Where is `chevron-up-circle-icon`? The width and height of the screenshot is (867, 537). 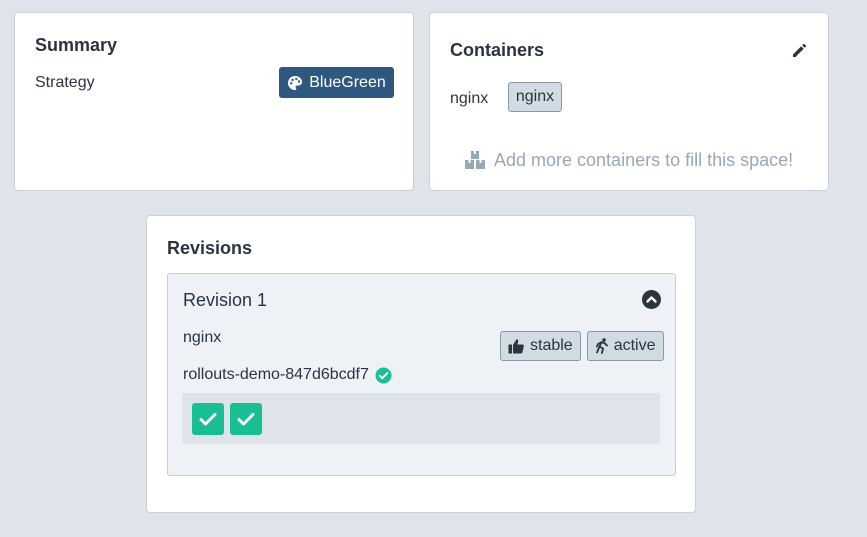
chevron-up-circle-icon is located at coordinates (651, 299).